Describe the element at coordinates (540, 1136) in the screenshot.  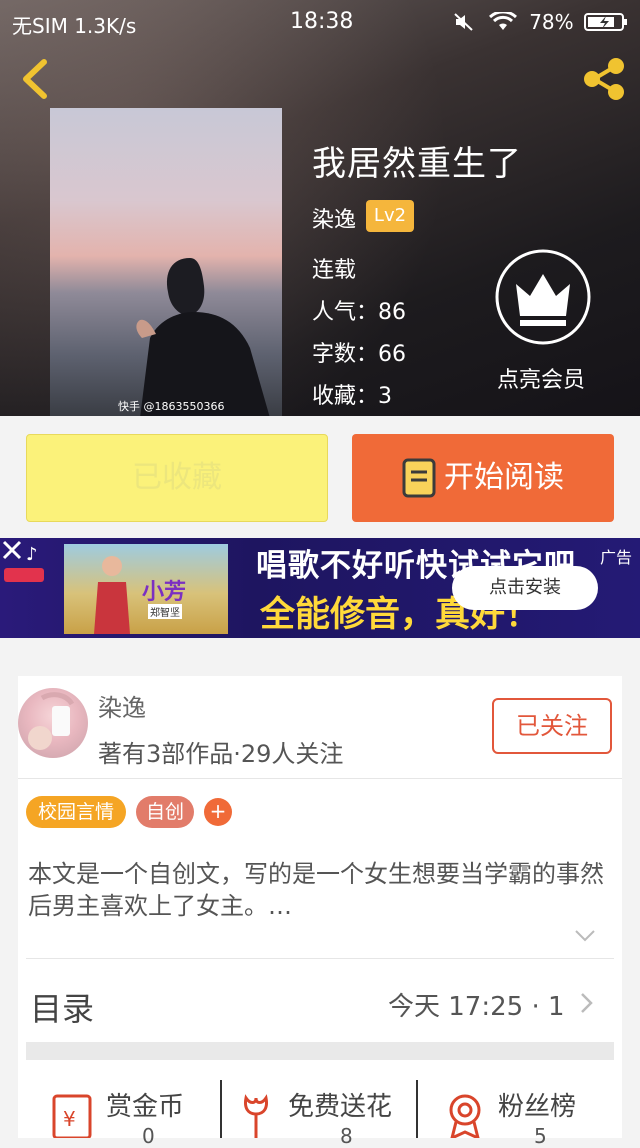
I see `fan-count: 5` at that location.